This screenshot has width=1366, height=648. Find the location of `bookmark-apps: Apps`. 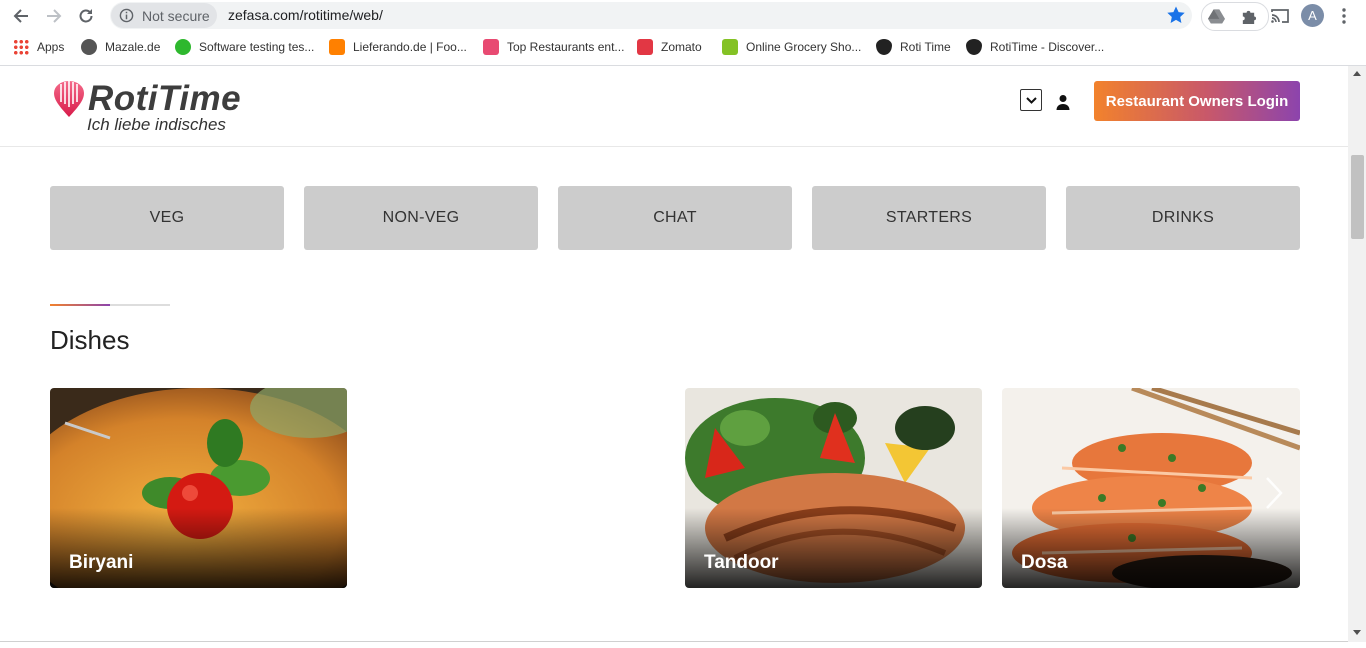

bookmark-apps: Apps is located at coordinates (38, 47).